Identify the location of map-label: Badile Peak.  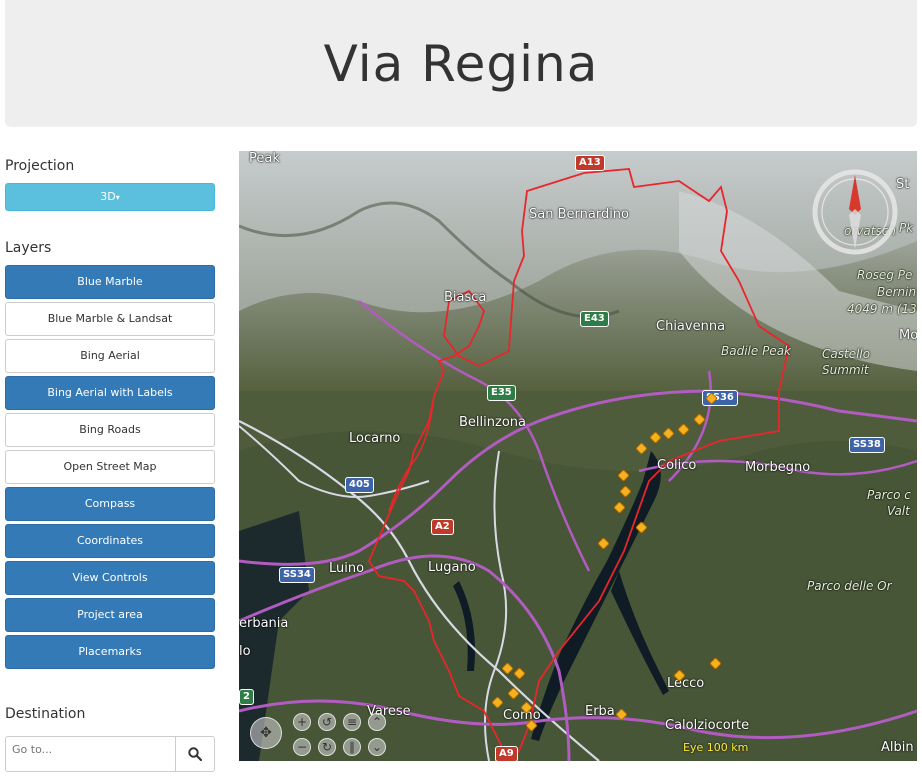
(756, 351).